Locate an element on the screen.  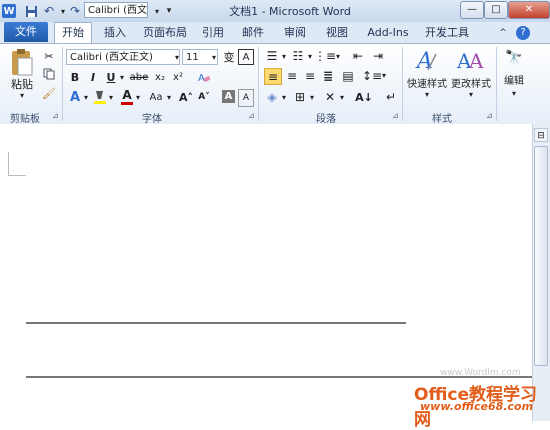
quick-styles-button: 快速样式 is located at coordinates (427, 83).